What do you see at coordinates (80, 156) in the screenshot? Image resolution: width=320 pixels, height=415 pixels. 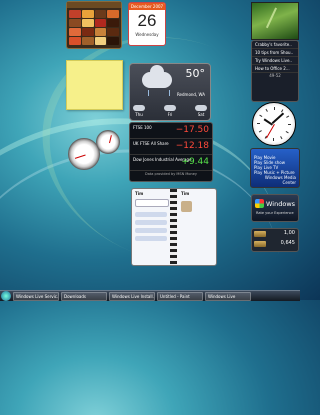 I see `cpu-needle` at bounding box center [80, 156].